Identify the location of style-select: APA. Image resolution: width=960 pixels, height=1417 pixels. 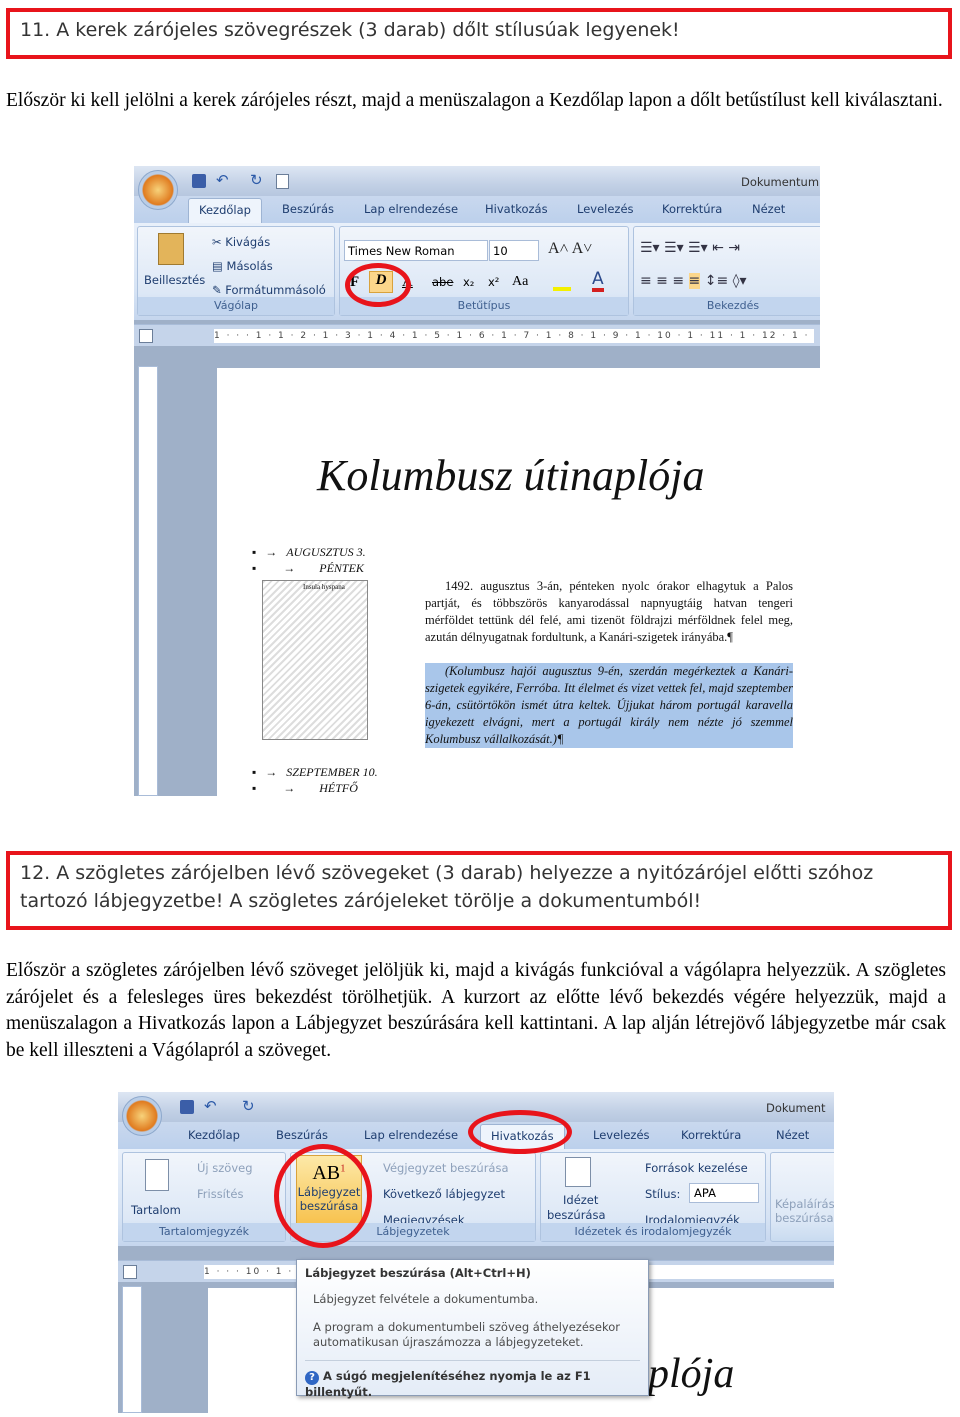
(724, 1193).